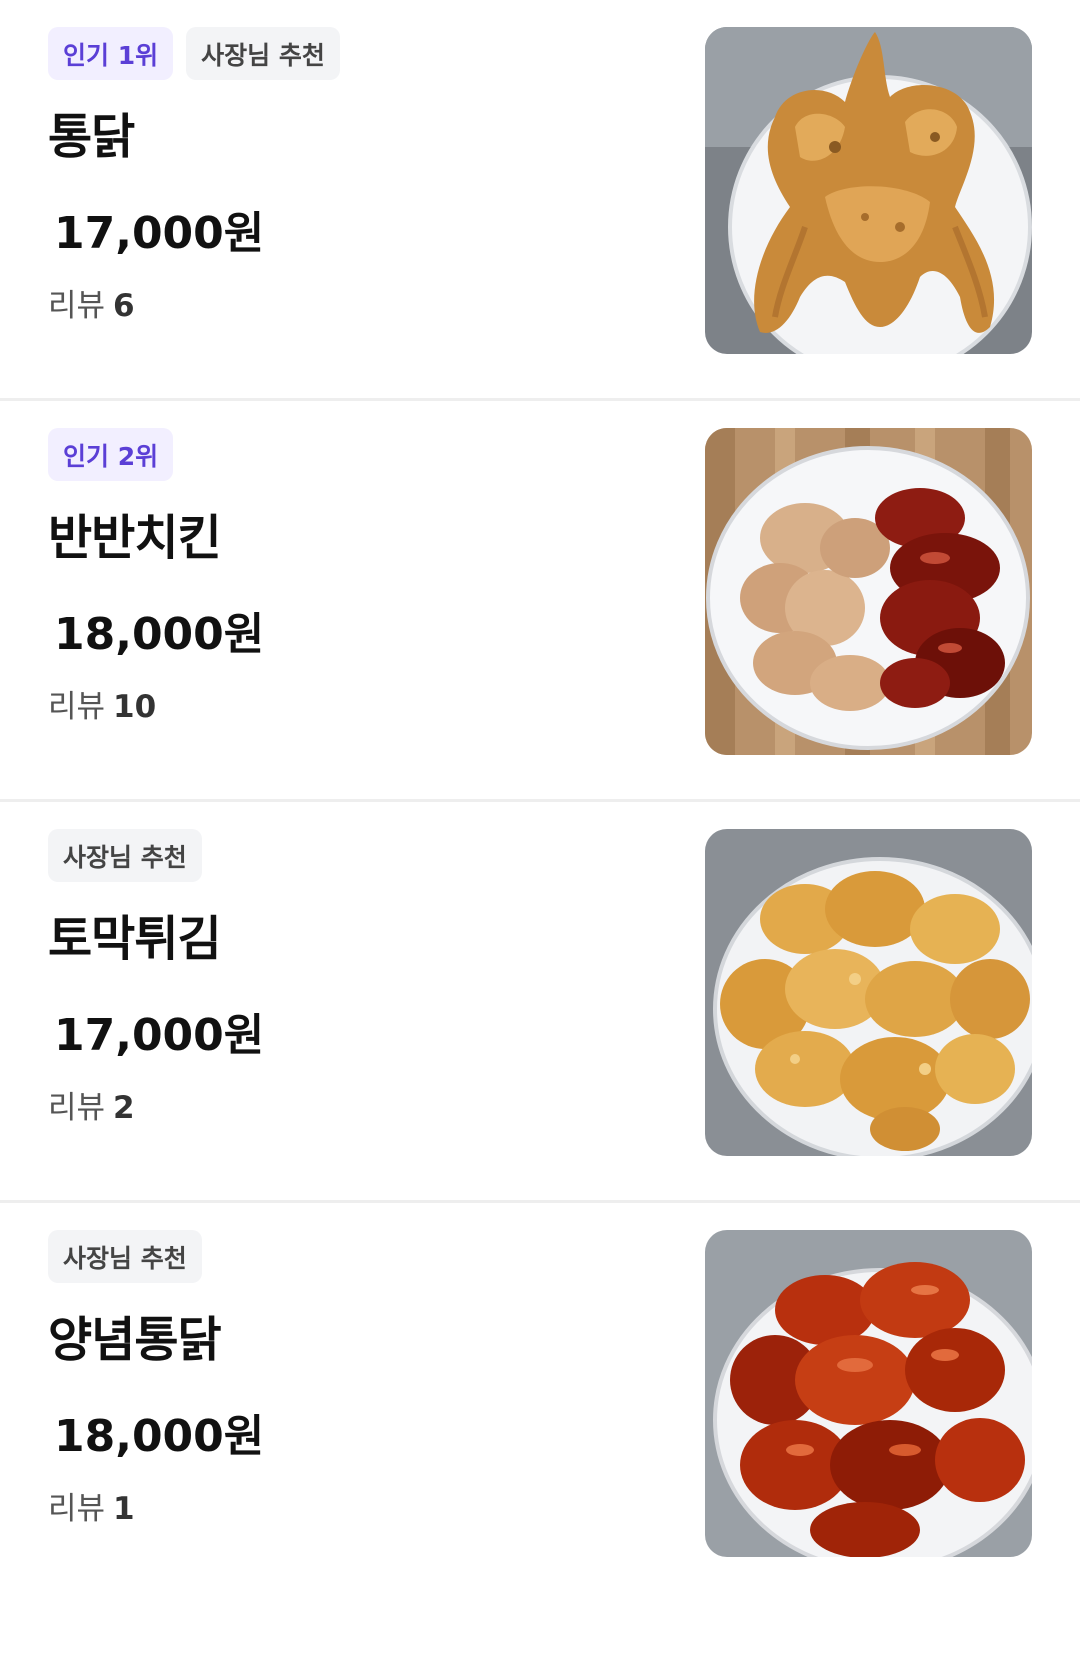  Describe the element at coordinates (135, 538) in the screenshot. I see `menu-item-name: 반반치킨` at that location.